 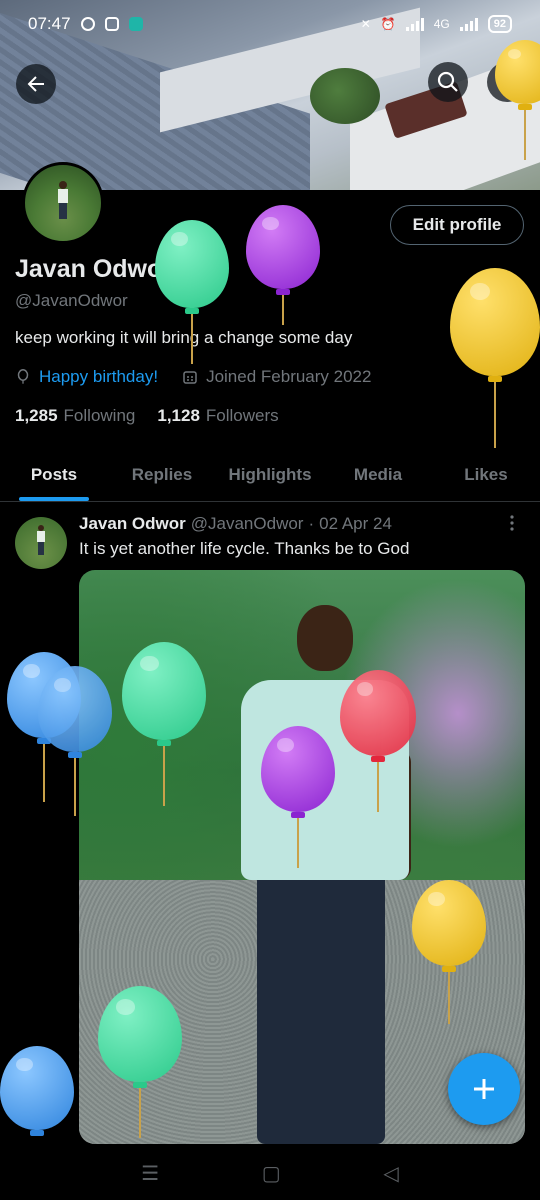 I want to click on post-author-handle: @JavanOdwor, so click(x=247, y=524).